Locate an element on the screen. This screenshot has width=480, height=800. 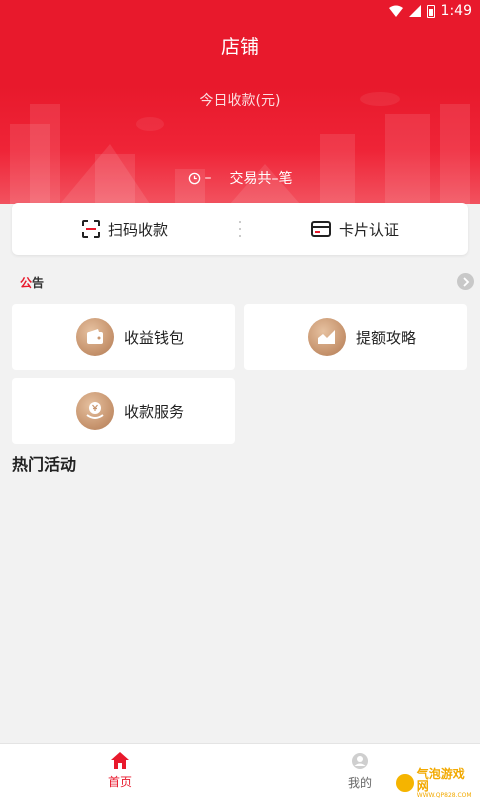
watermark-subtext: WWW.QP828.COM is located at coordinates (444, 795).